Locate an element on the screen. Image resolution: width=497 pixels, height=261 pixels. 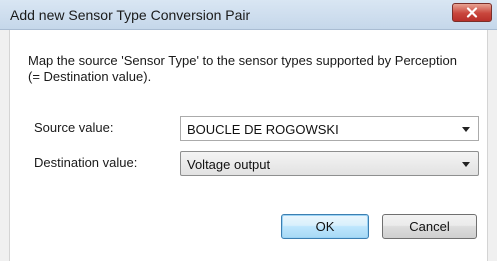
source-value-combobox: BOUCLE DE ROGOWSKI is located at coordinates (329, 128).